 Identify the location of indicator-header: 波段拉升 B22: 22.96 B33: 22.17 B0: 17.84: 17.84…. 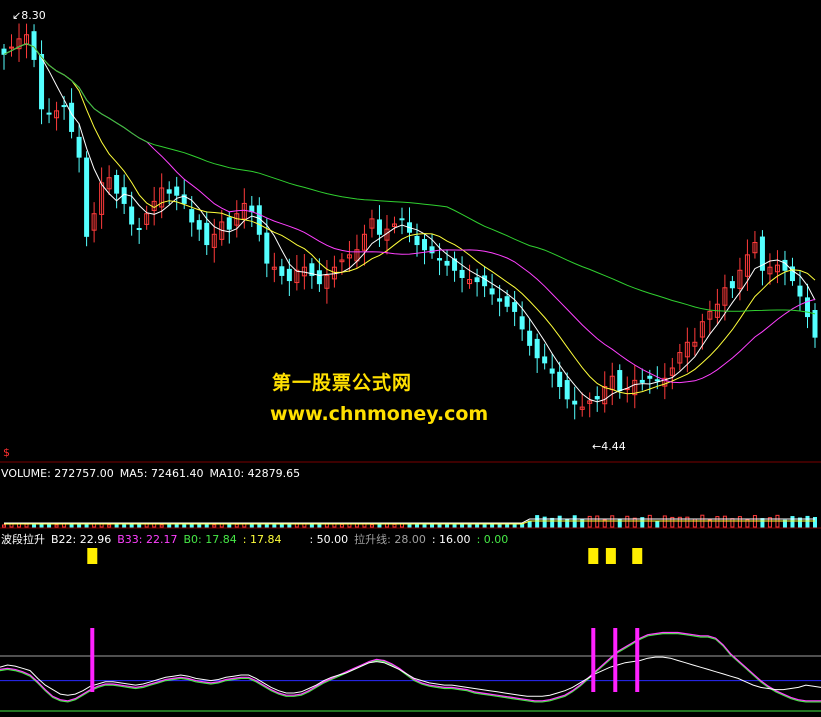
(254, 539).